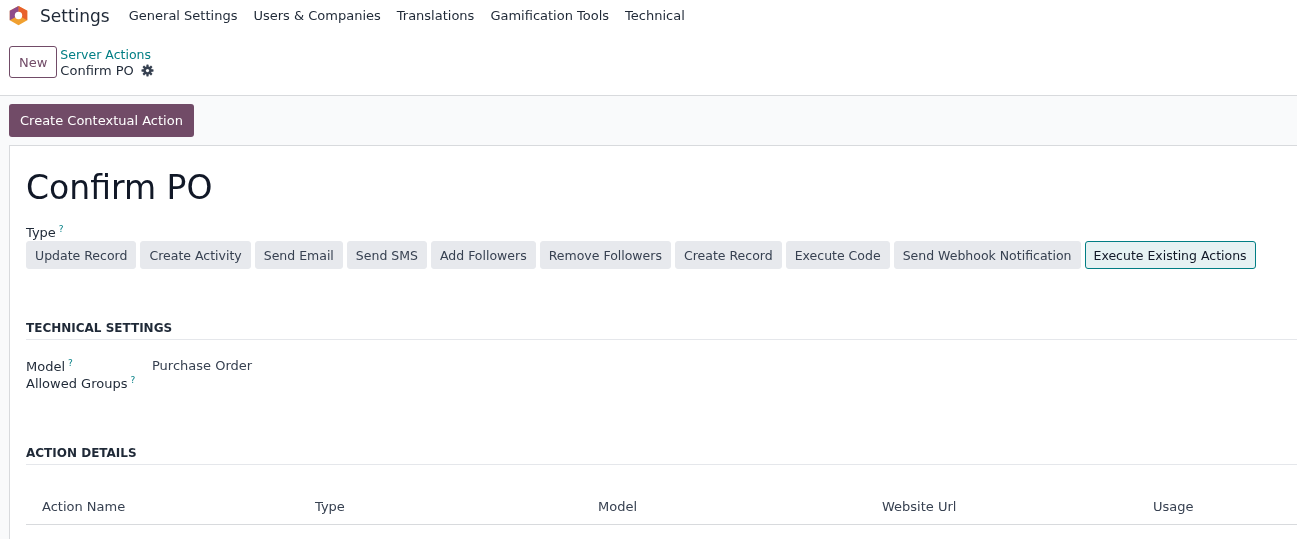  Describe the element at coordinates (1170, 255) in the screenshot. I see `type-option-button: Execute Existing Actions` at that location.